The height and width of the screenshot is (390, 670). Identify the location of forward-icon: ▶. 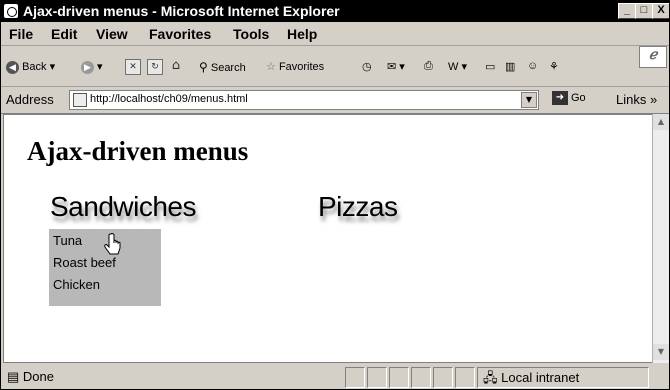
(87, 67).